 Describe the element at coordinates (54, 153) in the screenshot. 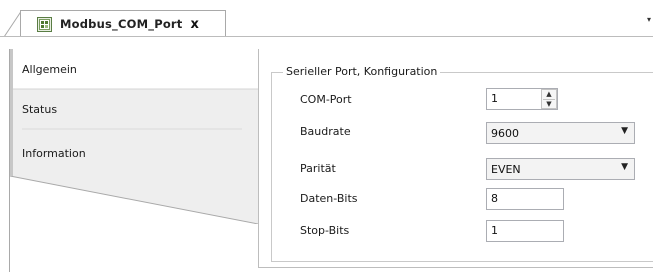

I see `nav-item-information: Information` at that location.